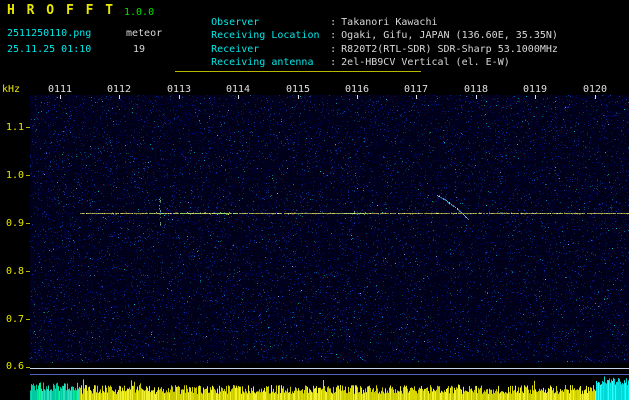  I want to click on info-value-location: Ogaki, Gifu, JAPAN (136.60E, 35.35N), so click(449, 36).